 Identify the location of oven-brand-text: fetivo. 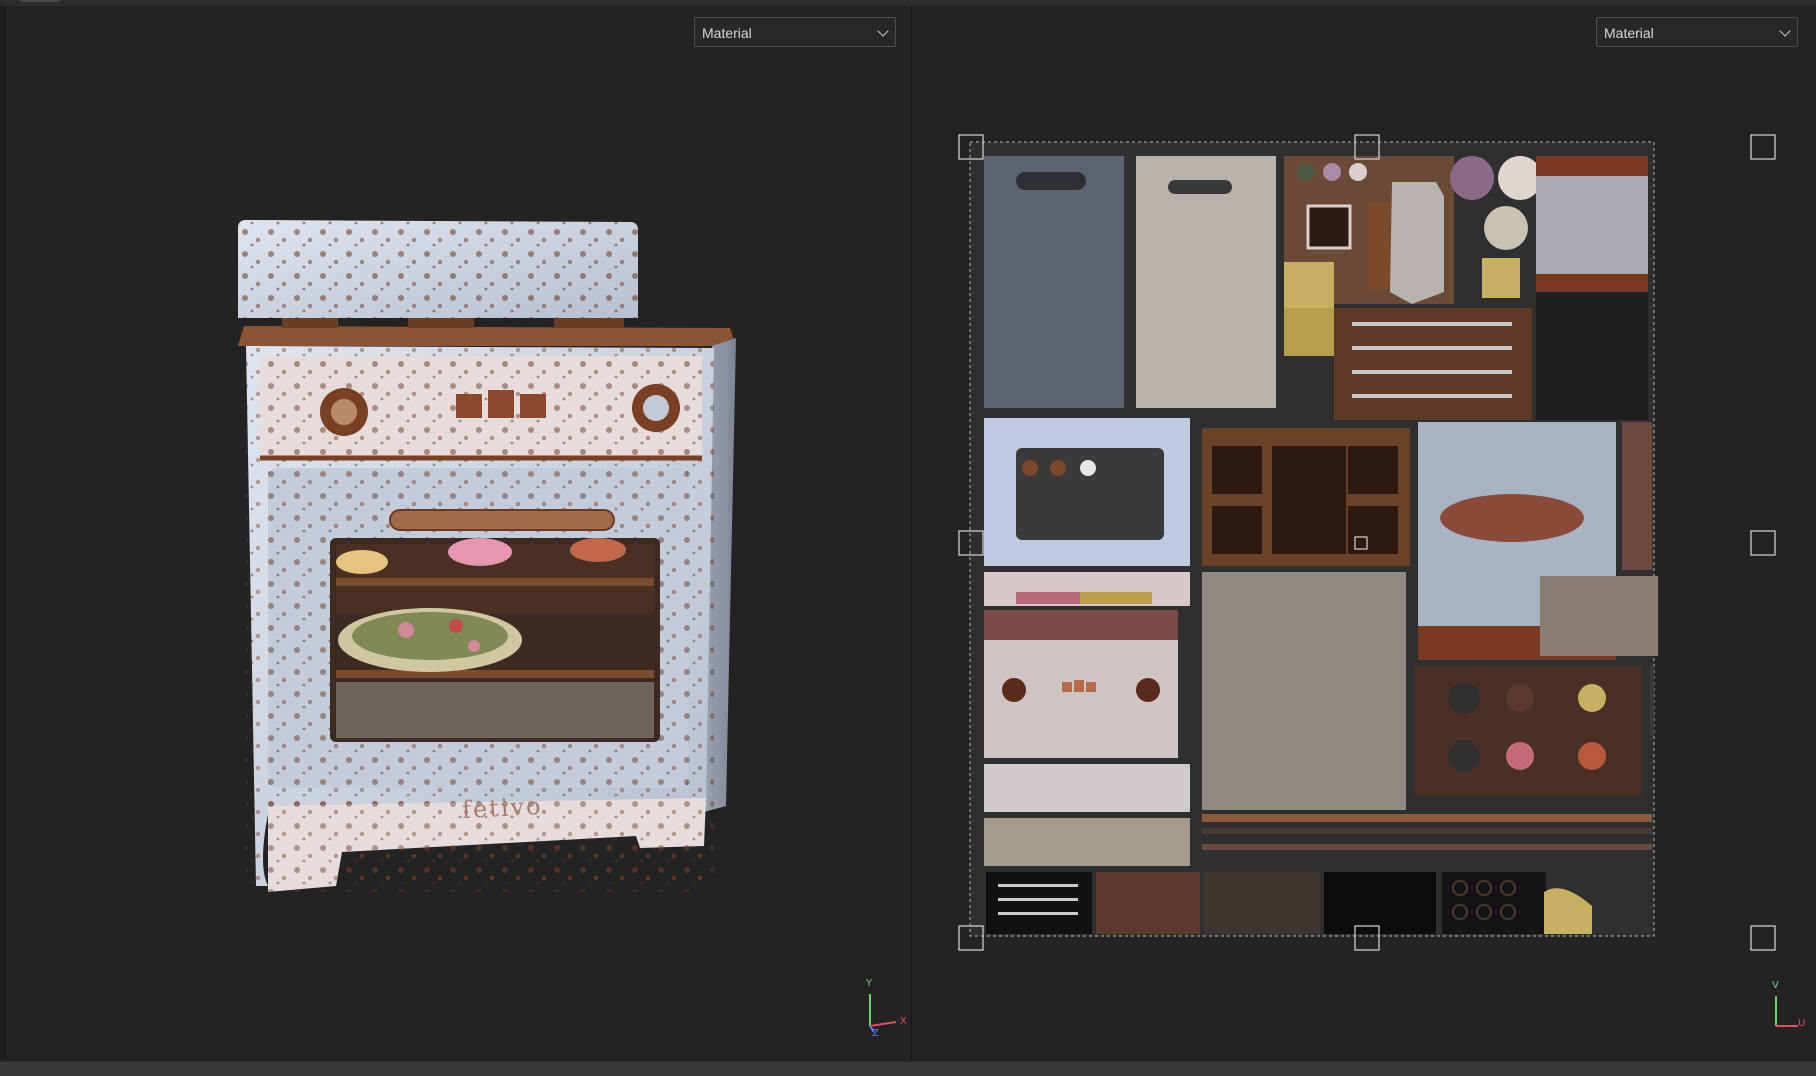
(502, 808).